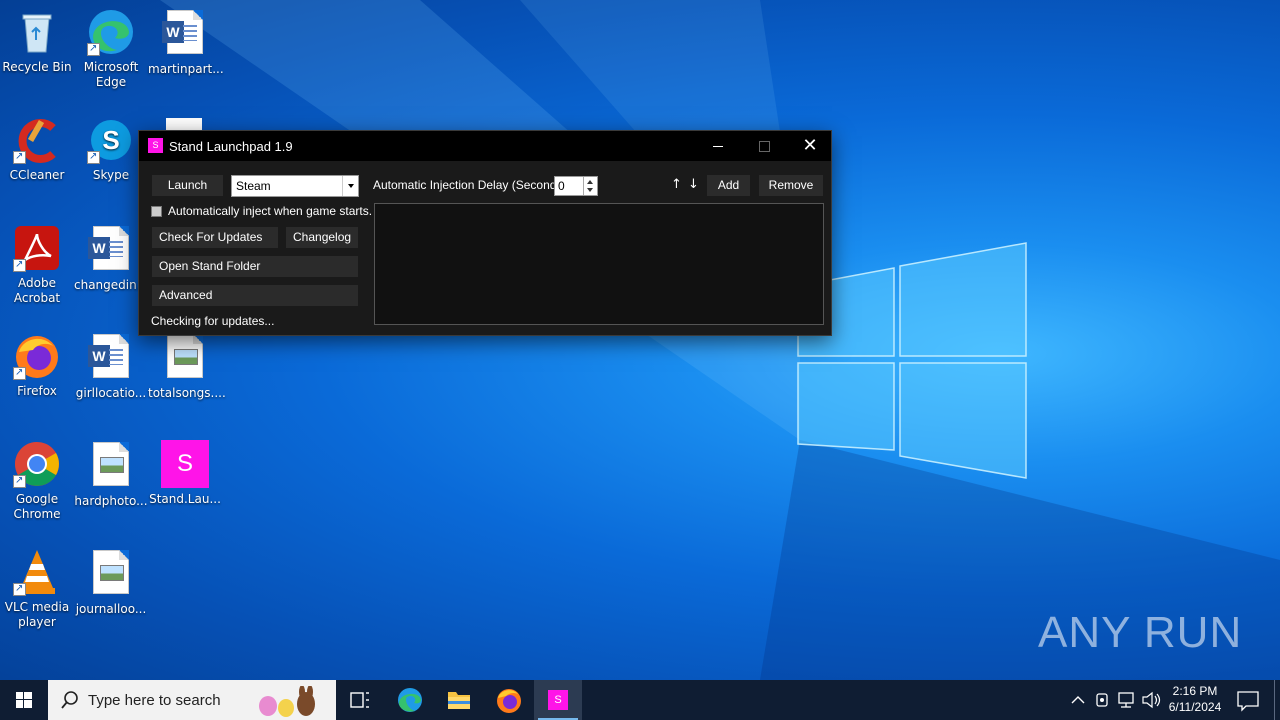 The width and height of the screenshot is (1280, 720). I want to click on open-stand-folder-button: Open Stand Folder, so click(255, 266).